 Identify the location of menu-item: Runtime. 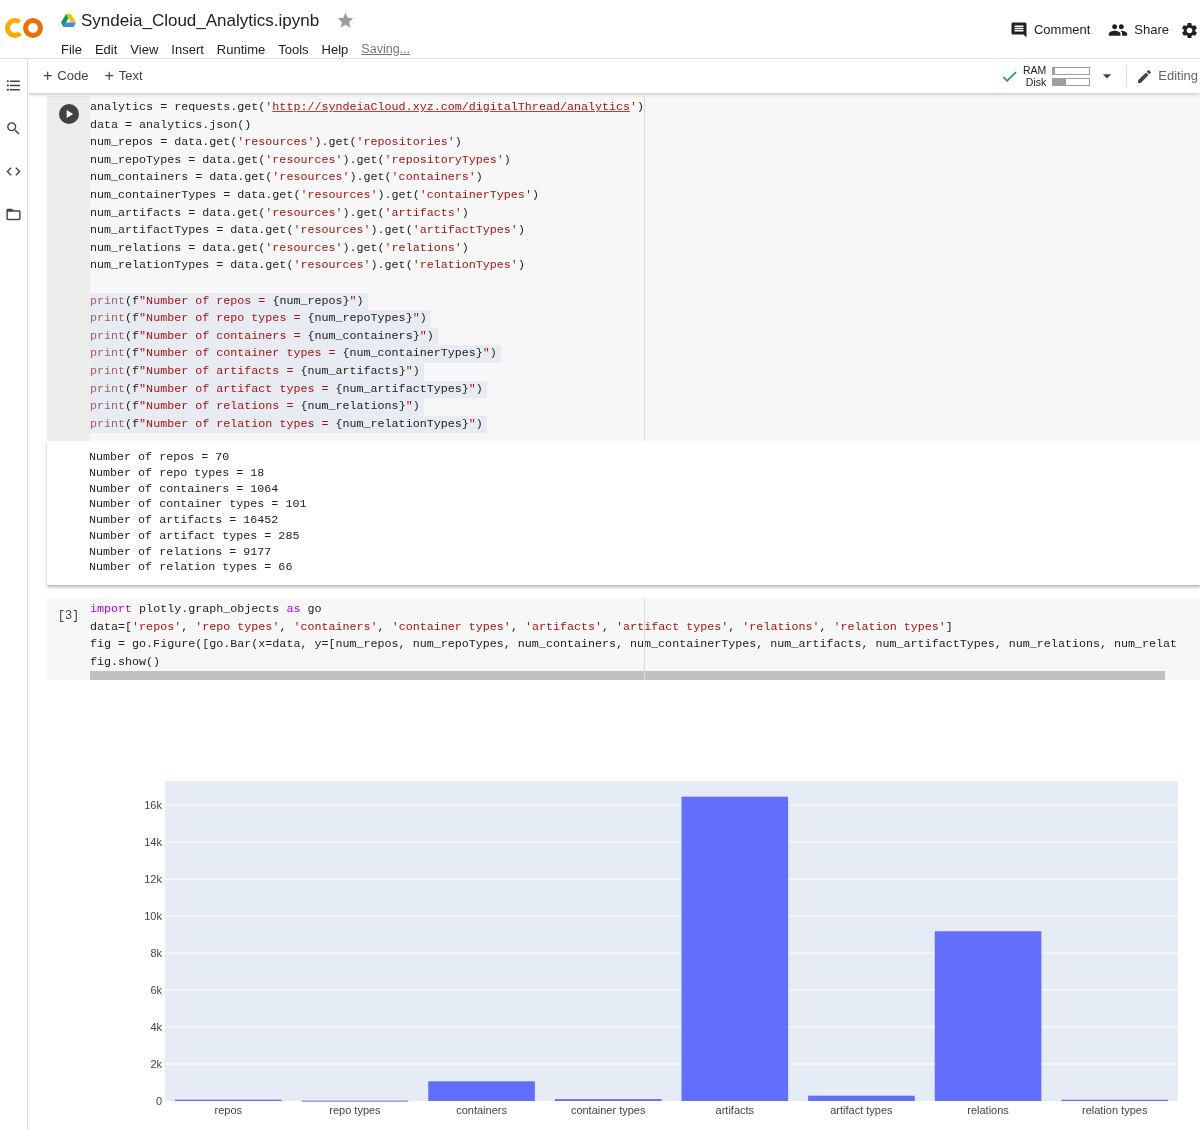
(241, 49).